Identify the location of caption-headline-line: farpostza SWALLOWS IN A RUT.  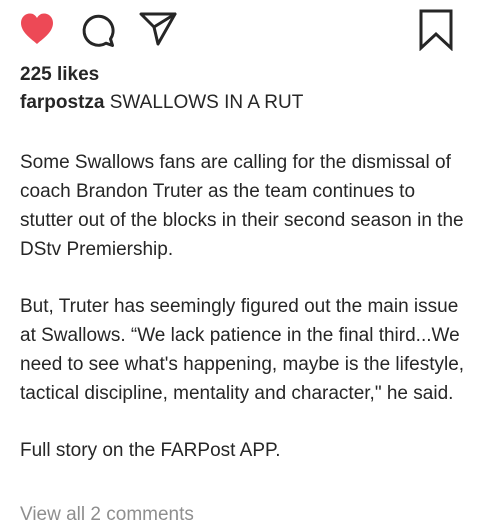
(161, 103).